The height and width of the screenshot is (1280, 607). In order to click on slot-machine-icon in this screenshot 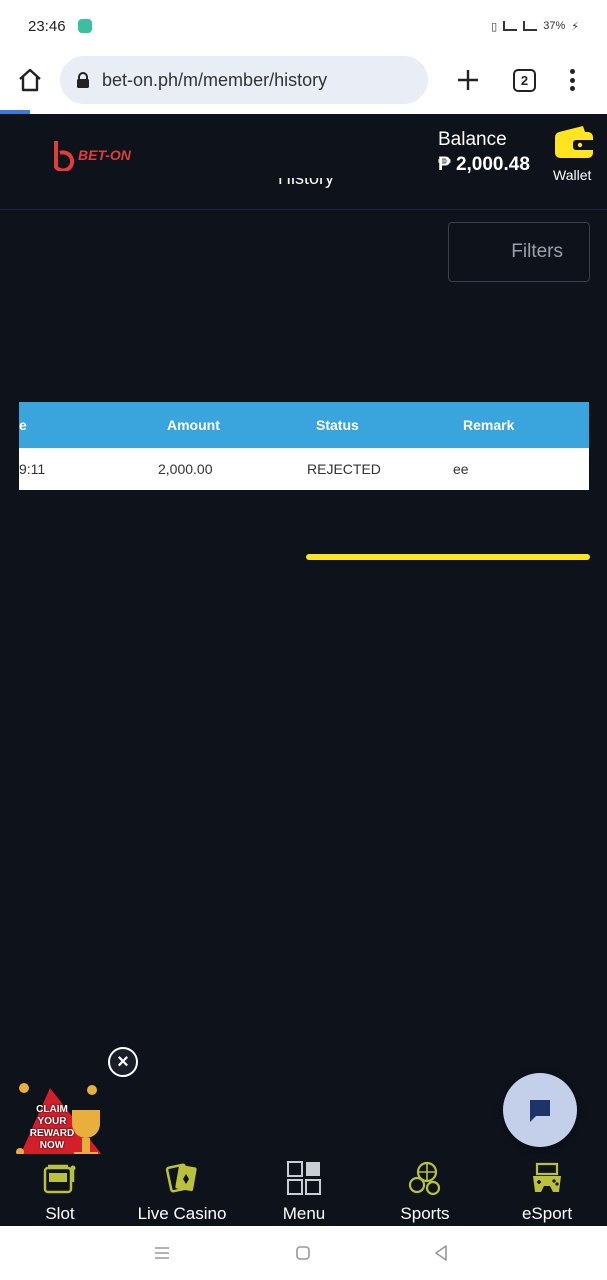, I will do `click(59, 1179)`.